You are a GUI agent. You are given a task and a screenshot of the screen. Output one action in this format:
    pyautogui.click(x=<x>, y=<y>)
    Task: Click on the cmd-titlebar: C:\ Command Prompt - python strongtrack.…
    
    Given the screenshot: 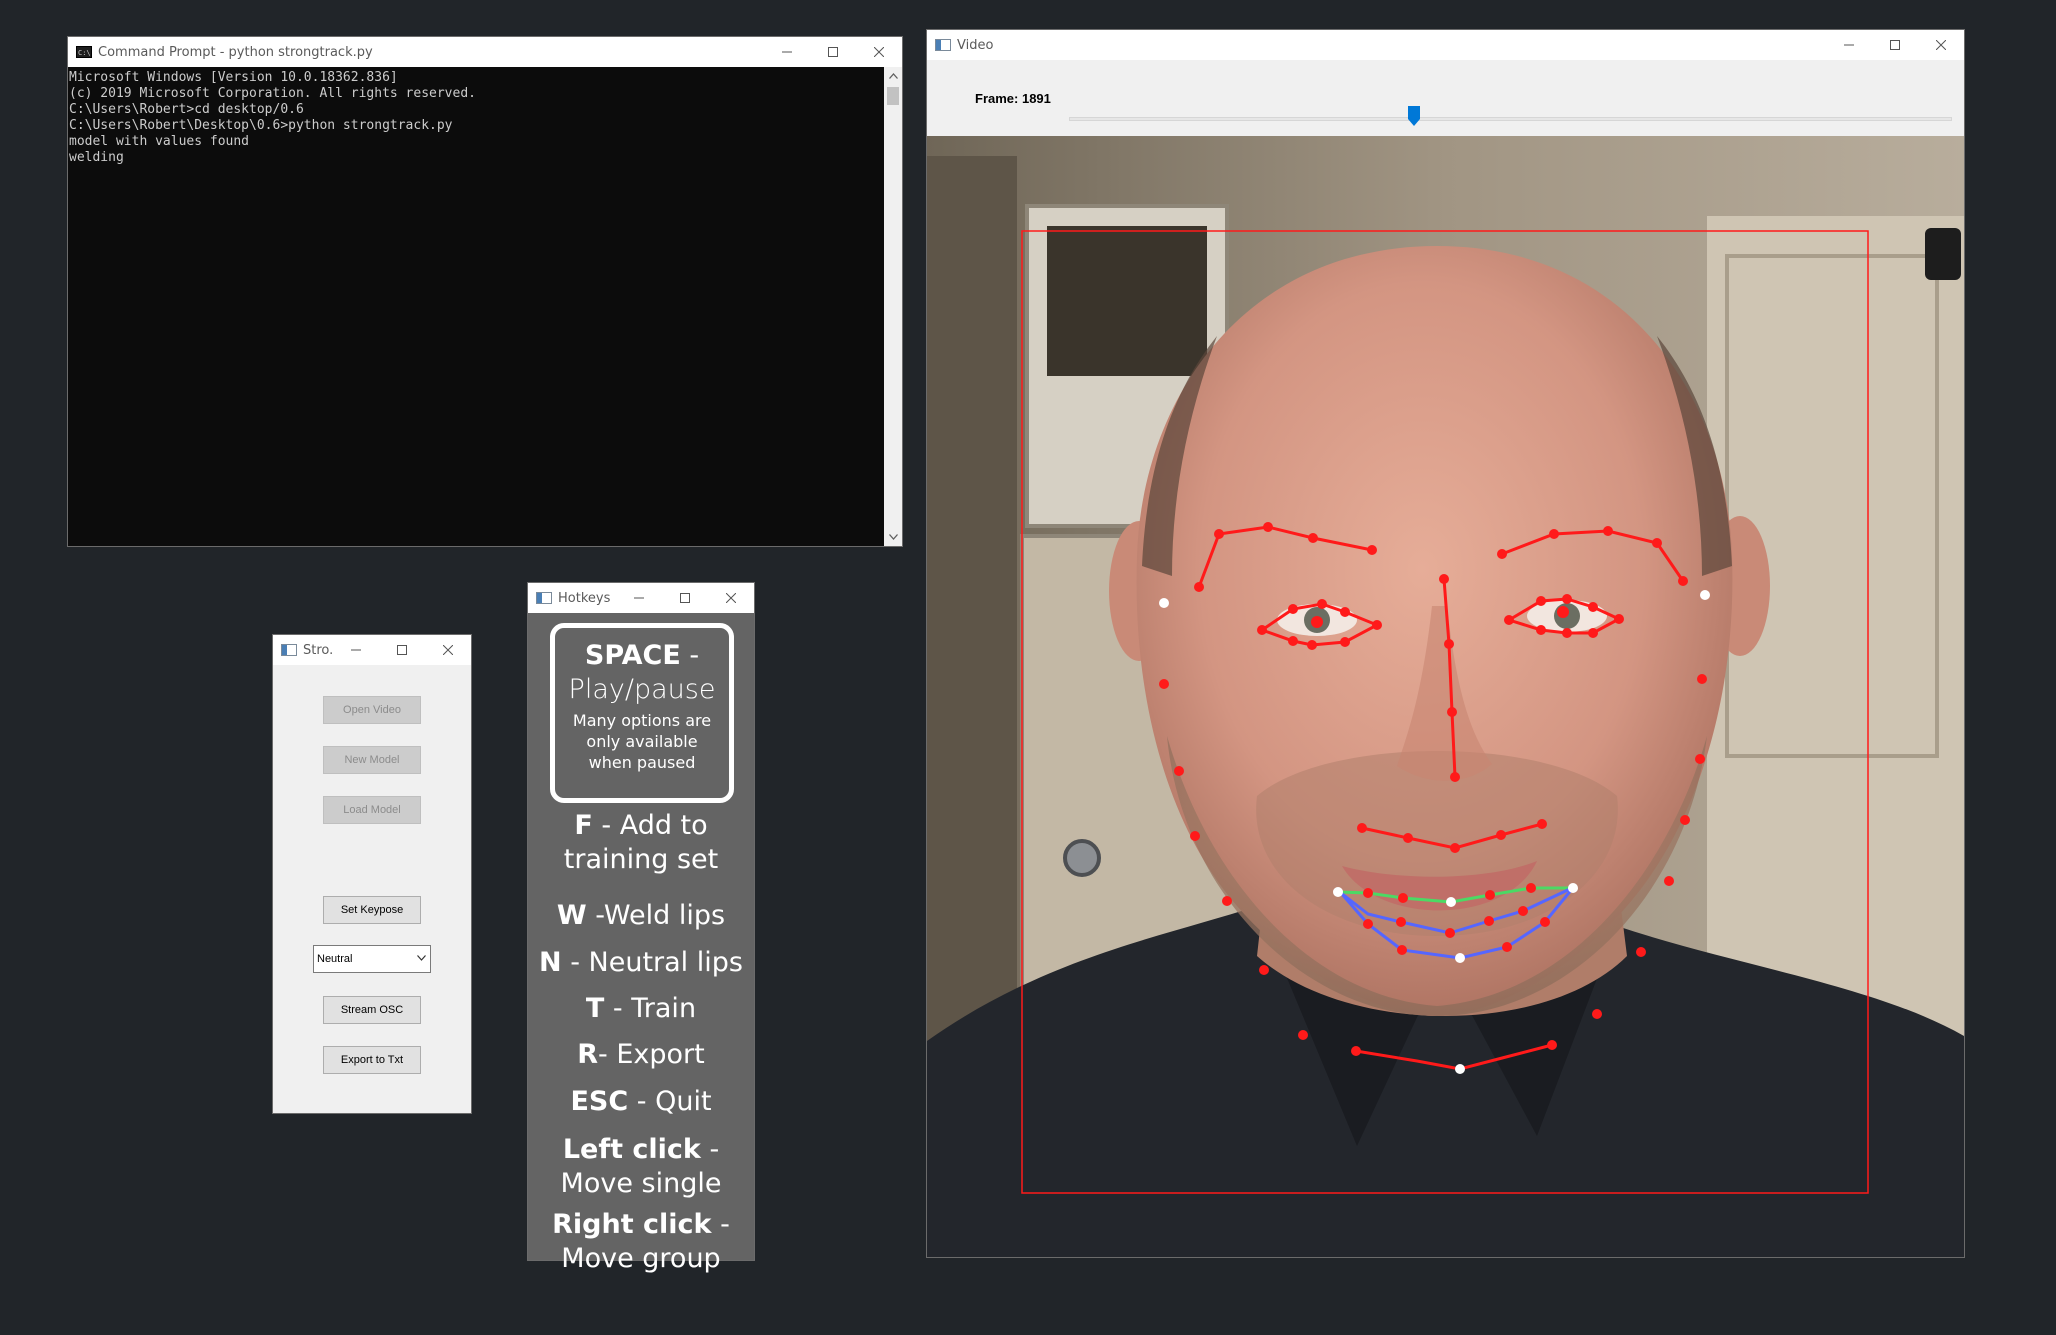 What is the action you would take?
    pyautogui.click(x=485, y=52)
    